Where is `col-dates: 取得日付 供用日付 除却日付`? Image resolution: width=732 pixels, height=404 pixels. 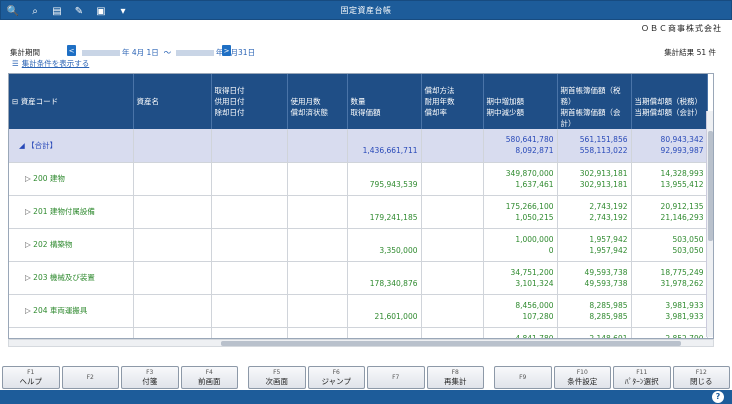 col-dates: 取得日付 供用日付 除却日付 is located at coordinates (249, 101).